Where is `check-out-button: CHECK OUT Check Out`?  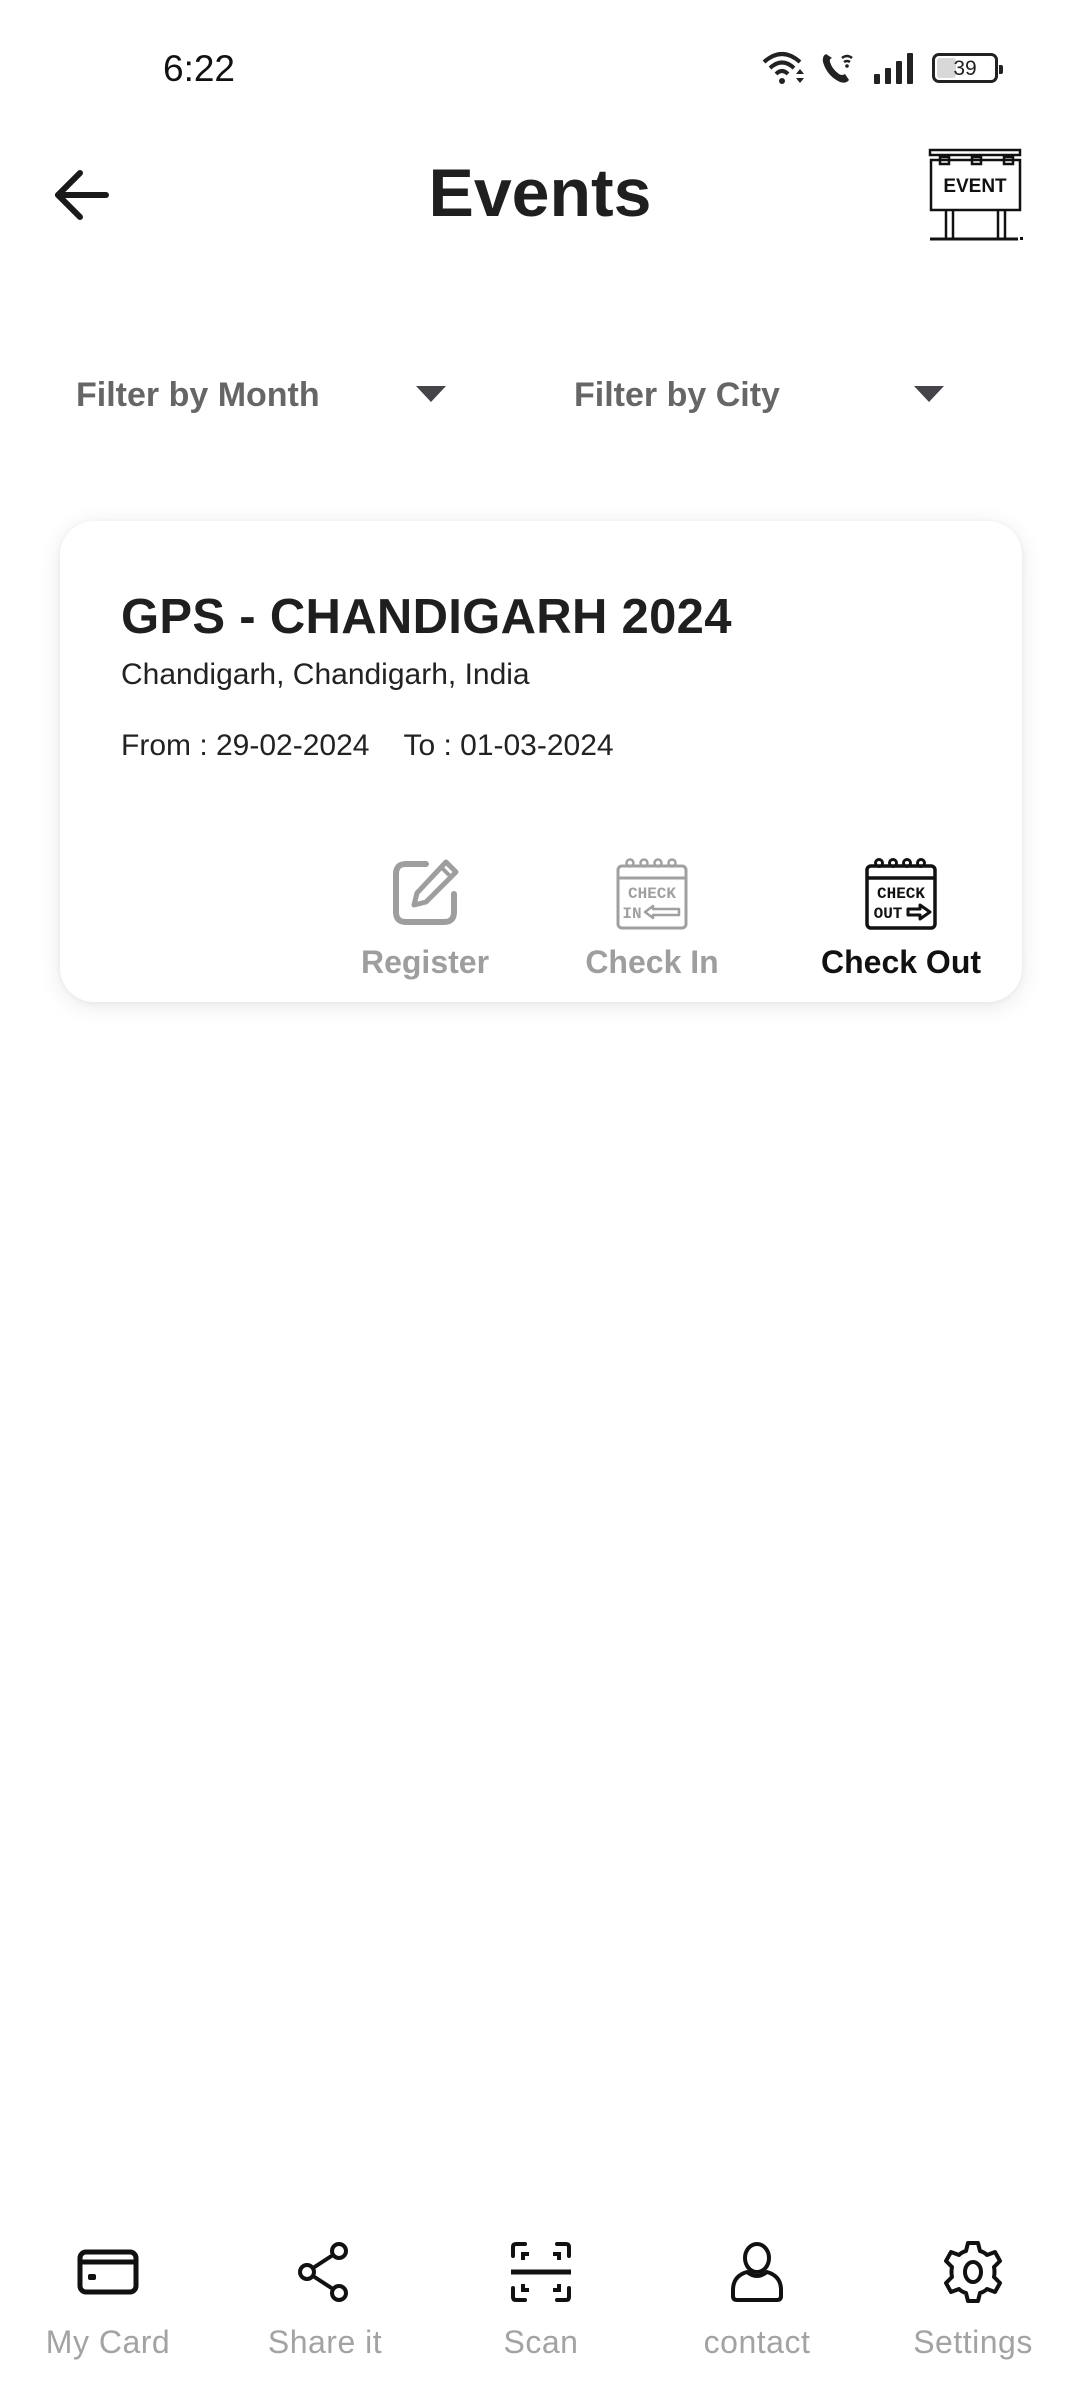 check-out-button: CHECK OUT Check Out is located at coordinates (901, 918).